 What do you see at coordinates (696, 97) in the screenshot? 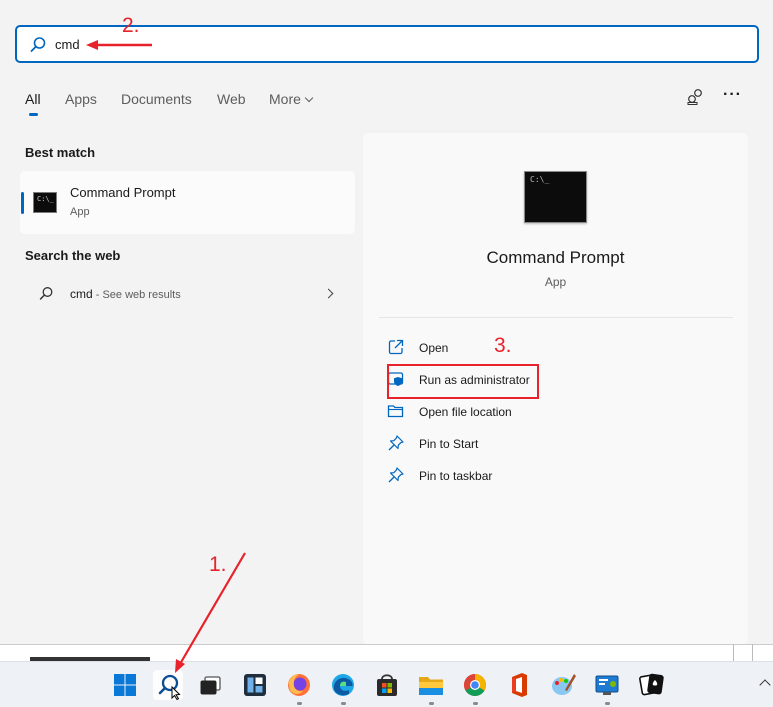
I see `share-icon` at bounding box center [696, 97].